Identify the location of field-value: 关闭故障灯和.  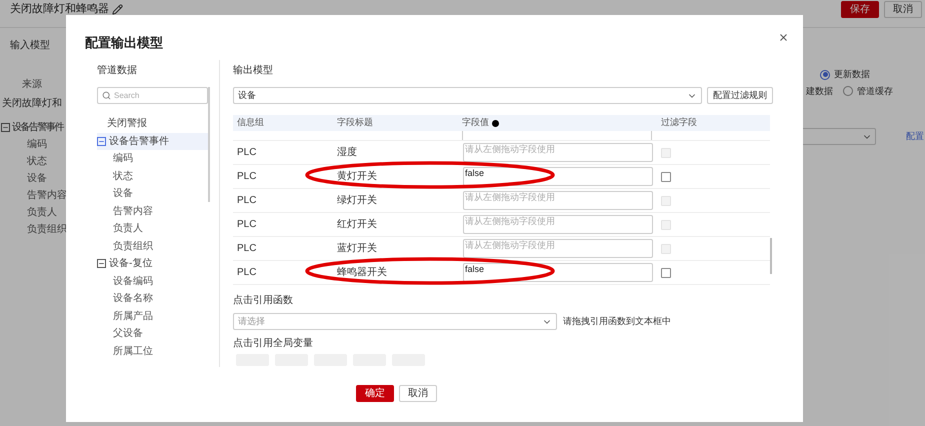
(32, 103).